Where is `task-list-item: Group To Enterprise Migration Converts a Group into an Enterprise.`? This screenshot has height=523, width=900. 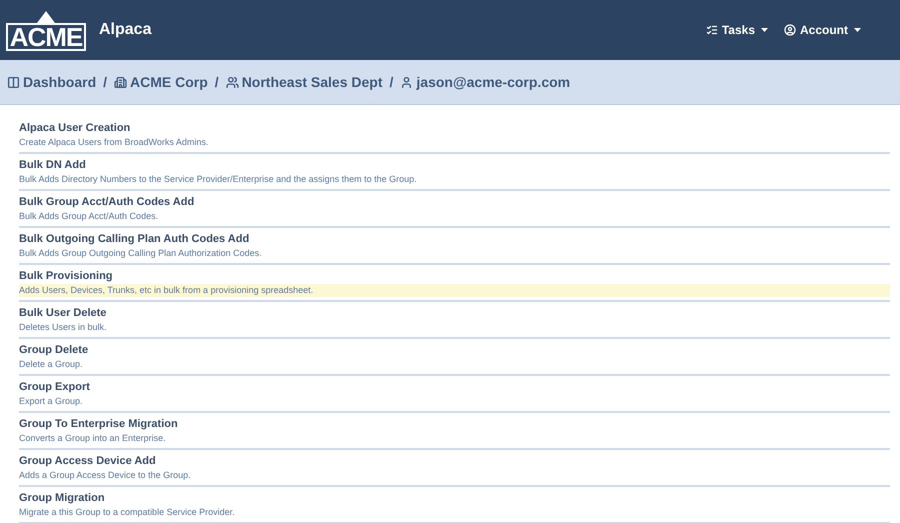 task-list-item: Group To Enterprise Migration Converts a Group into an Enterprise. is located at coordinates (454, 431).